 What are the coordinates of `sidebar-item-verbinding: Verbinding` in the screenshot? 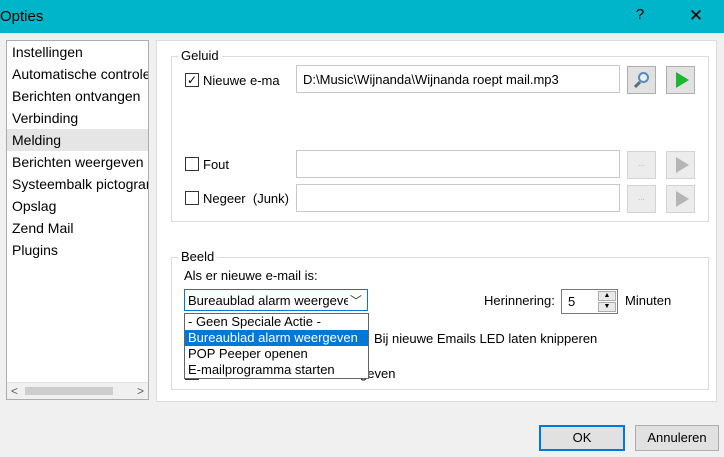 It's located at (77, 118).